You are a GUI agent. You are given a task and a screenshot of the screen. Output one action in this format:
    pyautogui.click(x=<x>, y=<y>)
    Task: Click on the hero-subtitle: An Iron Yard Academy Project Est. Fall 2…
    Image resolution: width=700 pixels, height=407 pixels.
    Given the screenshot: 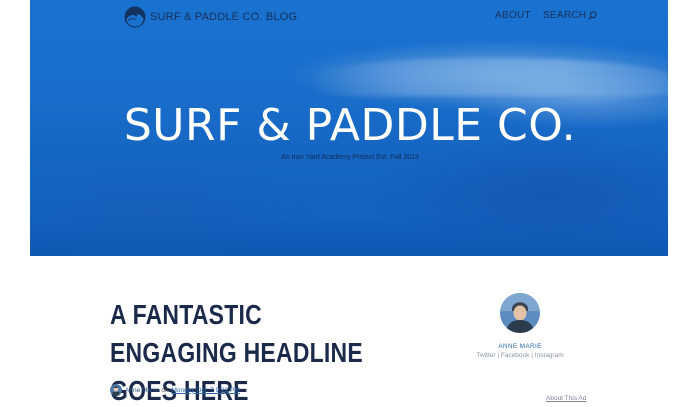 What is the action you would take?
    pyautogui.click(x=350, y=157)
    